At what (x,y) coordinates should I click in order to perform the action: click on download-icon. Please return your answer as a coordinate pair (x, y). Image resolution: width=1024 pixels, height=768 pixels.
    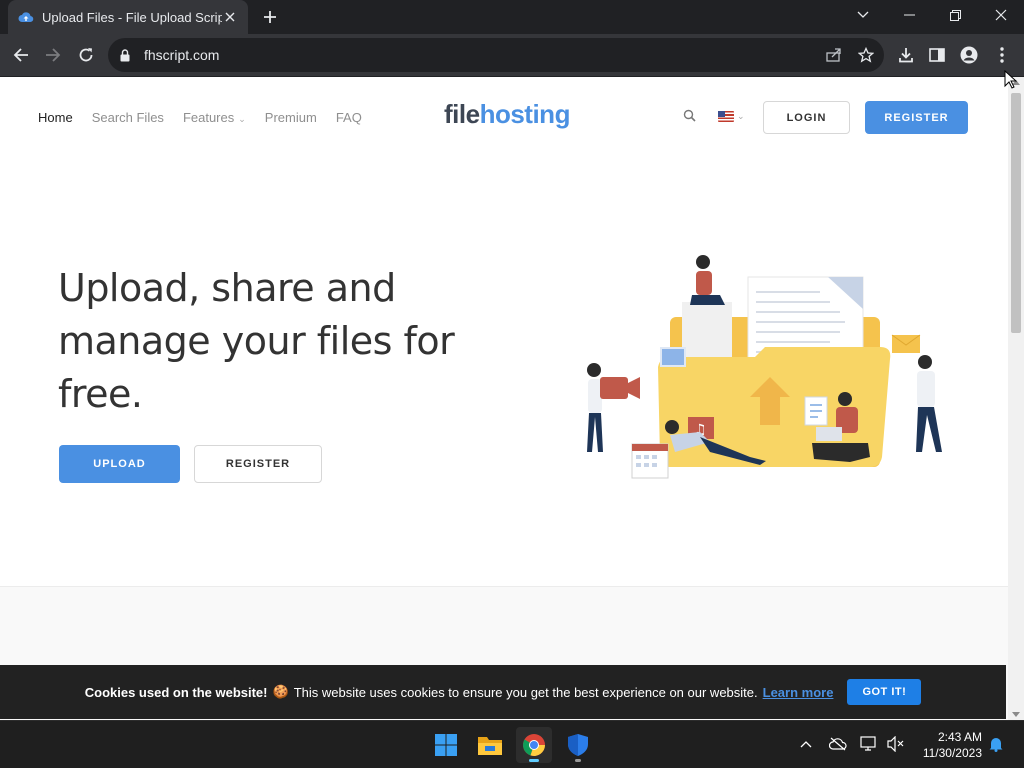
    Looking at the image, I should click on (906, 55).